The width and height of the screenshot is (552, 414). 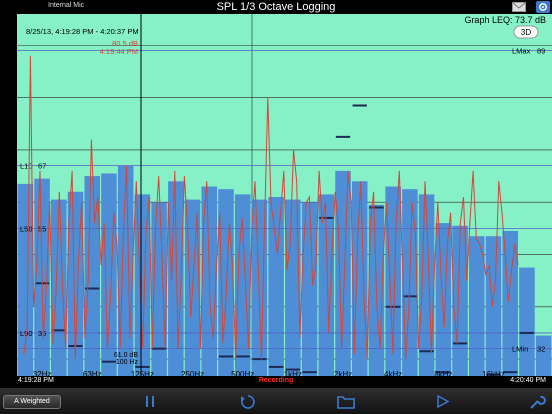 What do you see at coordinates (541, 349) in the screenshot?
I see `stat-value: 32` at bounding box center [541, 349].